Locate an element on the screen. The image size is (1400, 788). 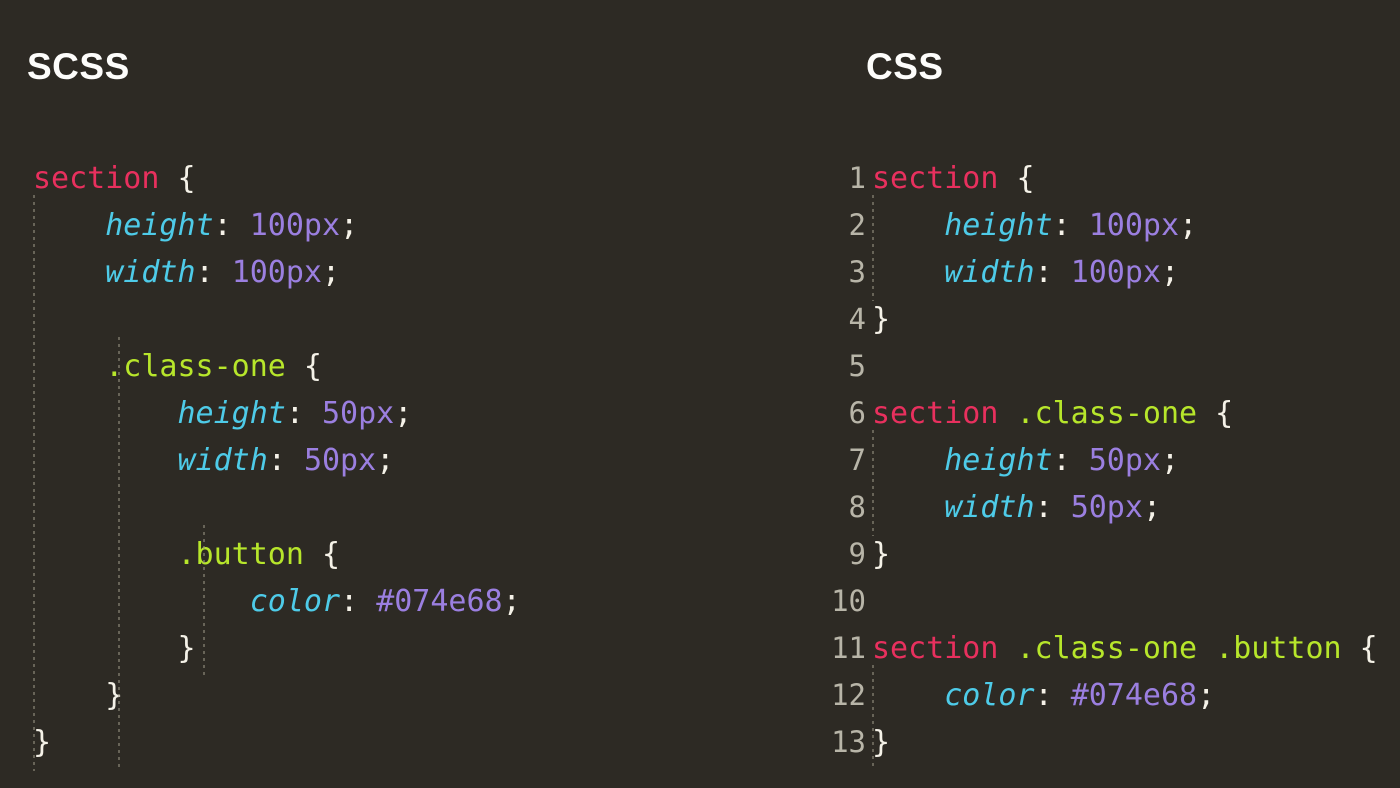
line-number: 3 is located at coordinates (857, 272).